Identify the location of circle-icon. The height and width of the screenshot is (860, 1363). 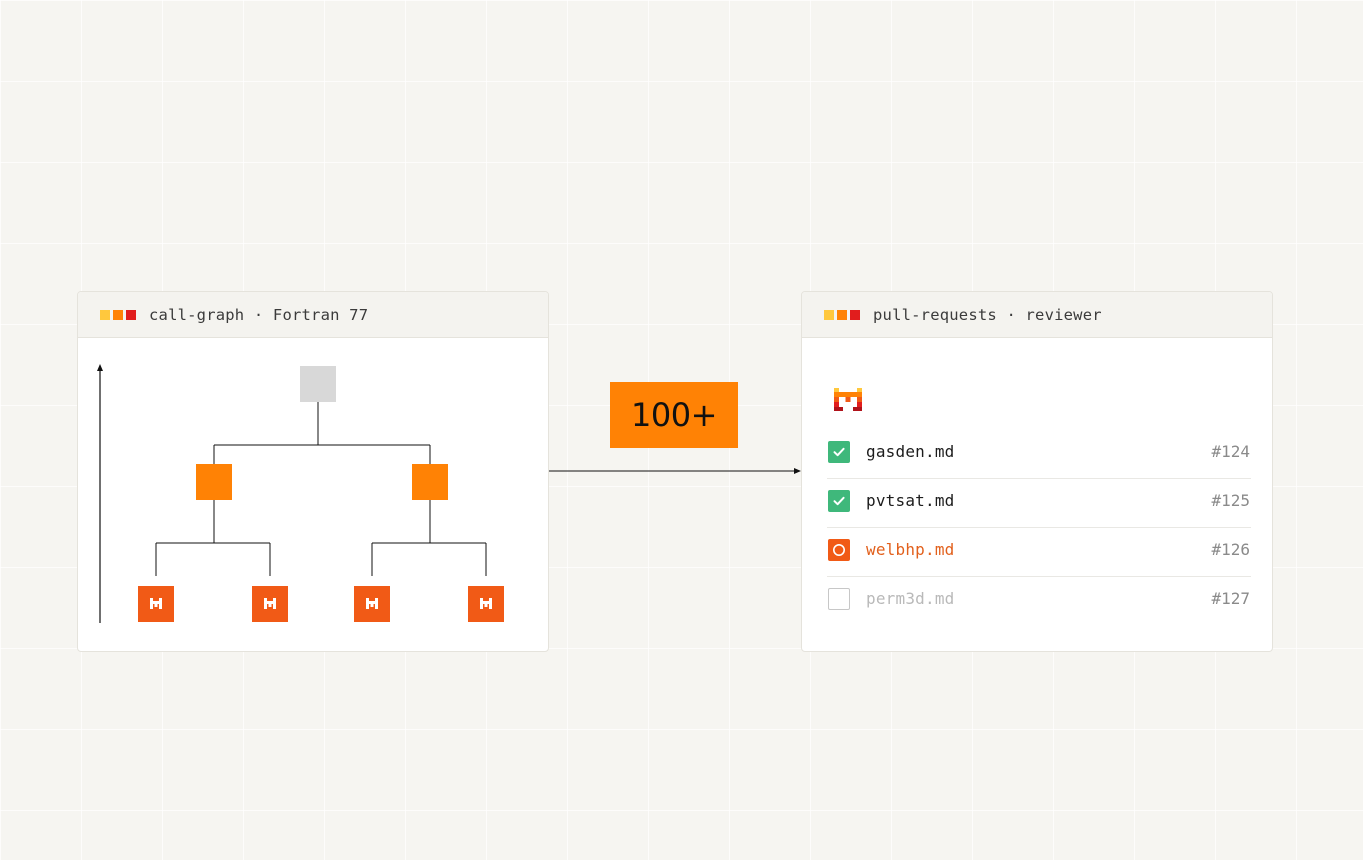
(839, 550).